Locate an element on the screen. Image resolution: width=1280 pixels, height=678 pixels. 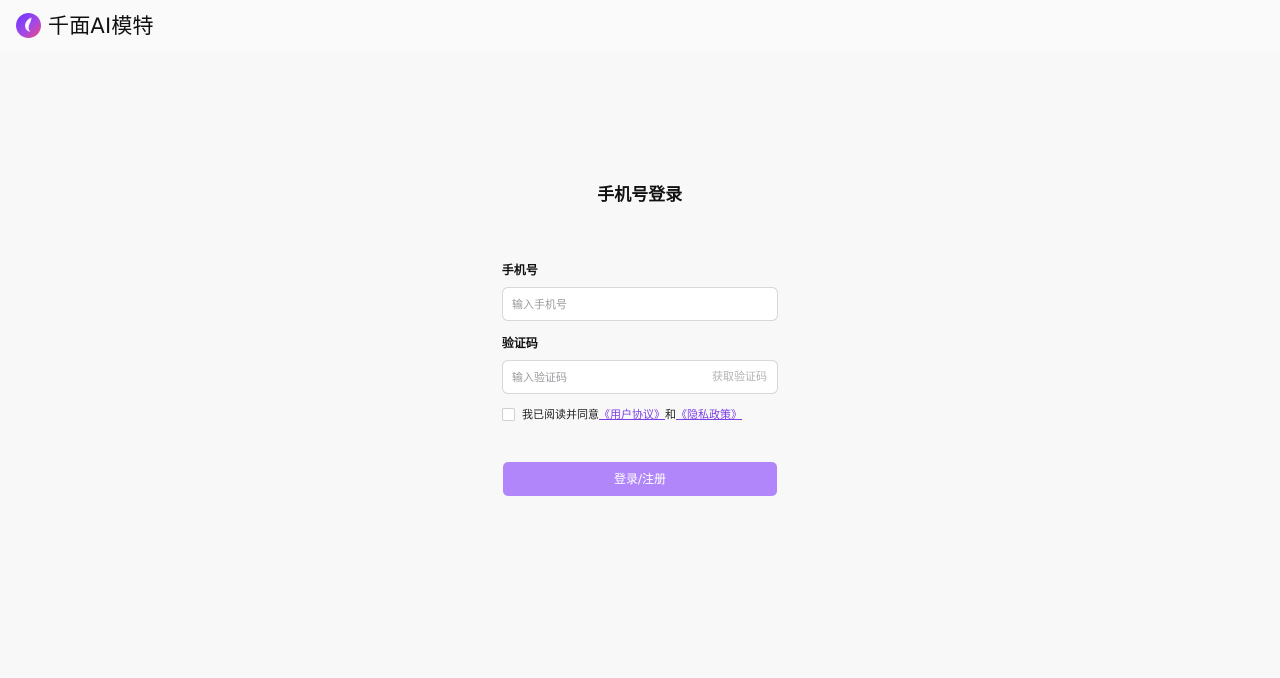
agreement-row: 我已阅读并同意《用户协议》和《隐私政策》 is located at coordinates (622, 414).